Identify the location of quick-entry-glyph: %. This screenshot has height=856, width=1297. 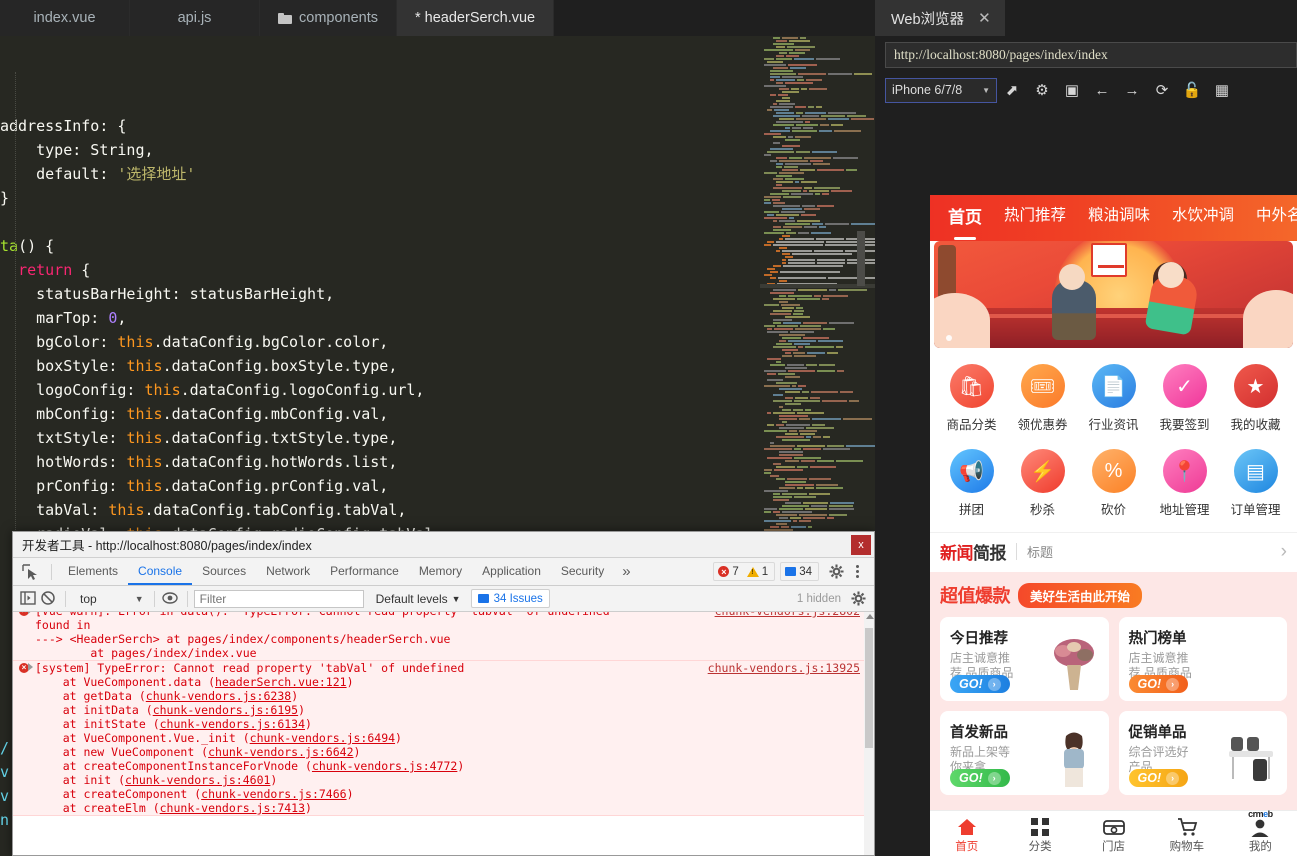
(1113, 470).